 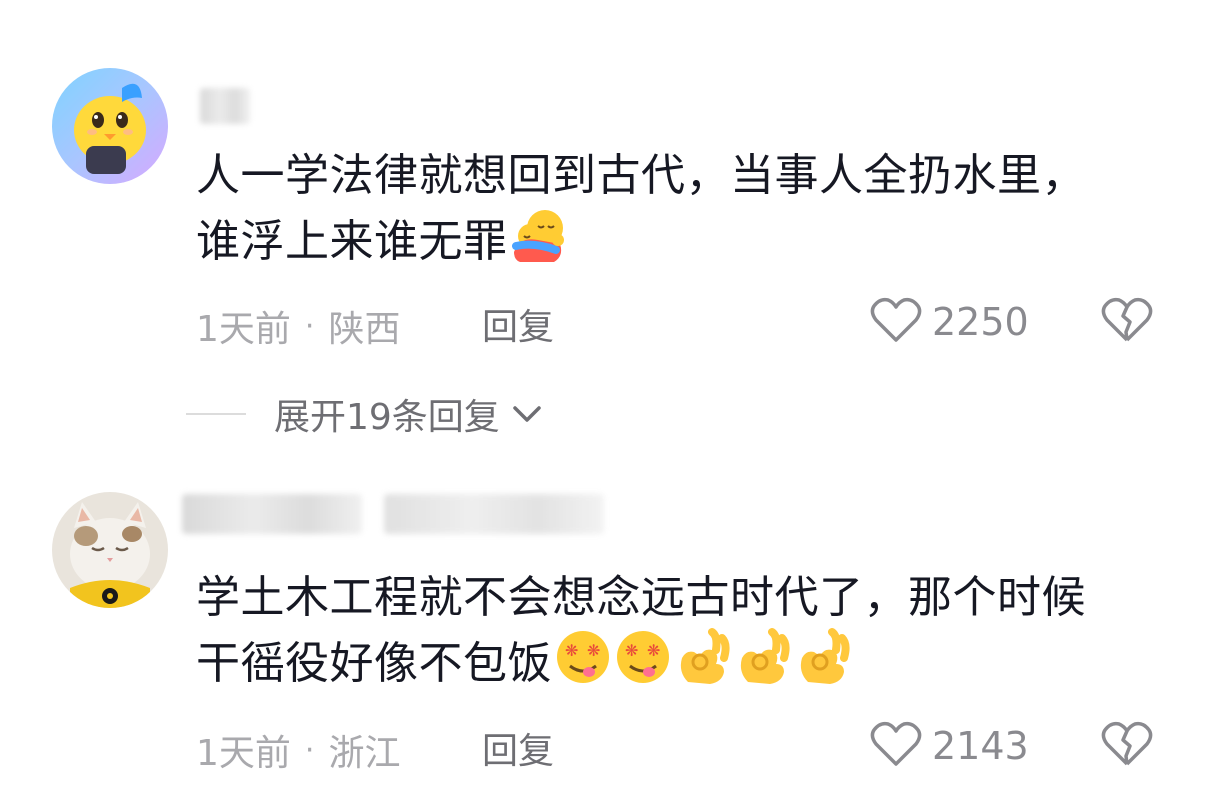 What do you see at coordinates (494, 514) in the screenshot?
I see `username-suffix` at bounding box center [494, 514].